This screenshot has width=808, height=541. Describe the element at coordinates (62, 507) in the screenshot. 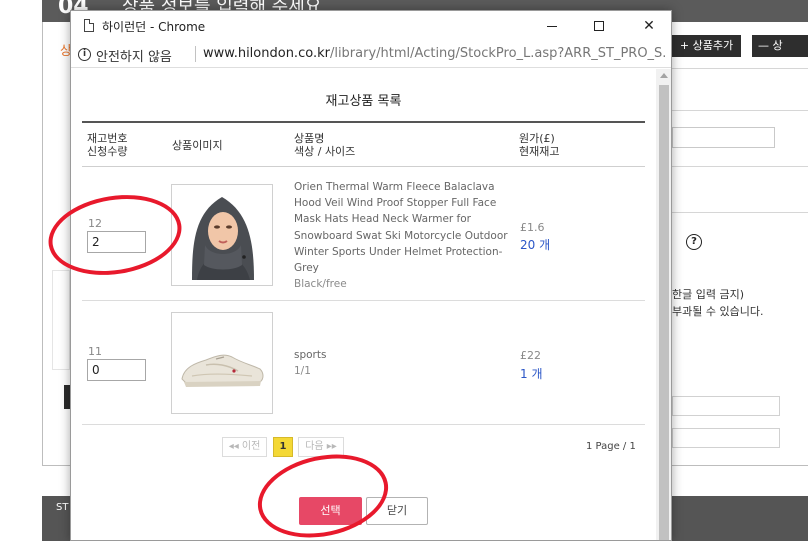

I see `bottom-bar-label: ST` at that location.